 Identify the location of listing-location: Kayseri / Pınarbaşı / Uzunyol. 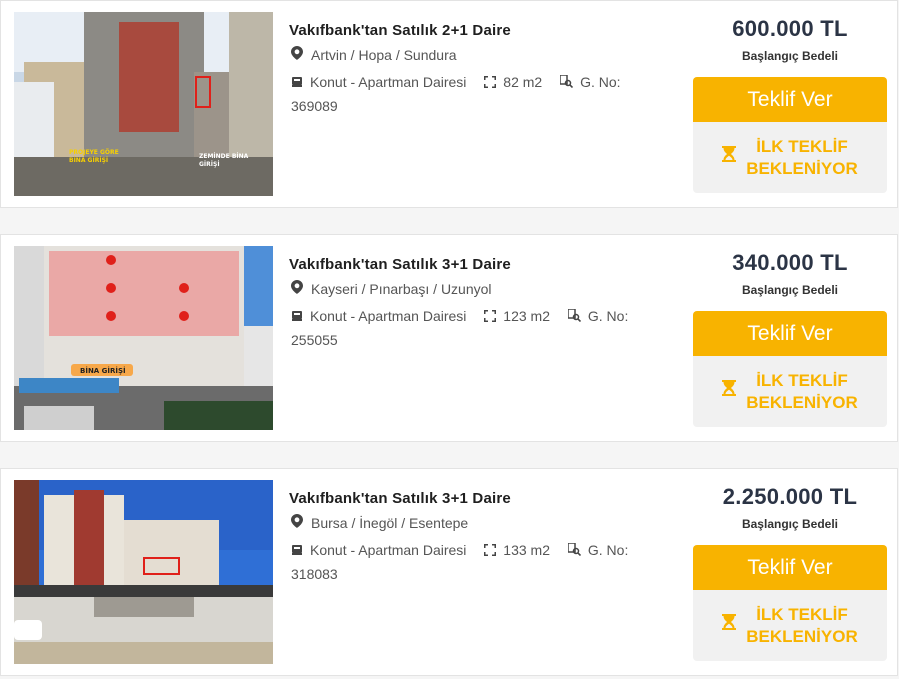
(391, 288).